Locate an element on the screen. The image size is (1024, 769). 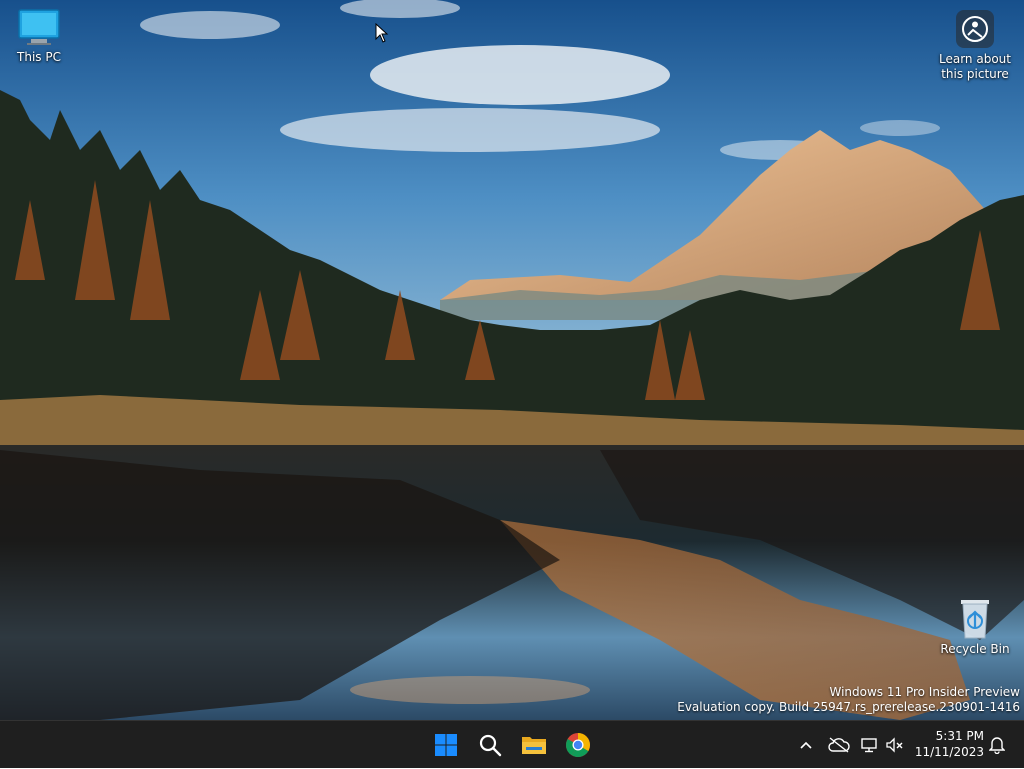
notification-center-button is located at coordinates (997, 745).